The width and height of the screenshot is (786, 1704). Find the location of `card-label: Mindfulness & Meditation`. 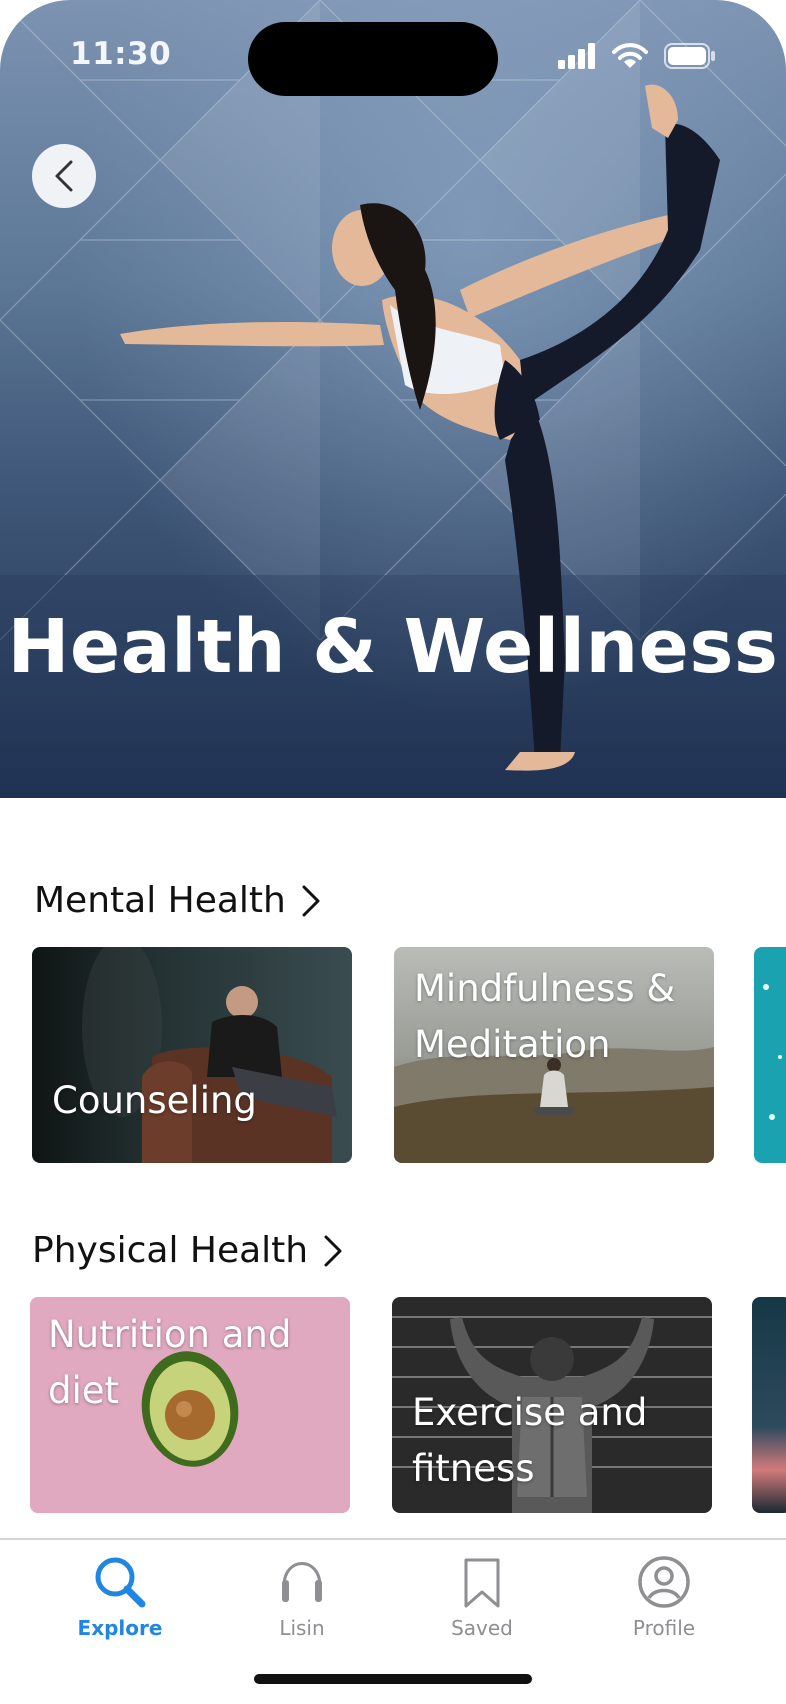

card-label: Mindfulness & Meditation is located at coordinates (545, 1016).